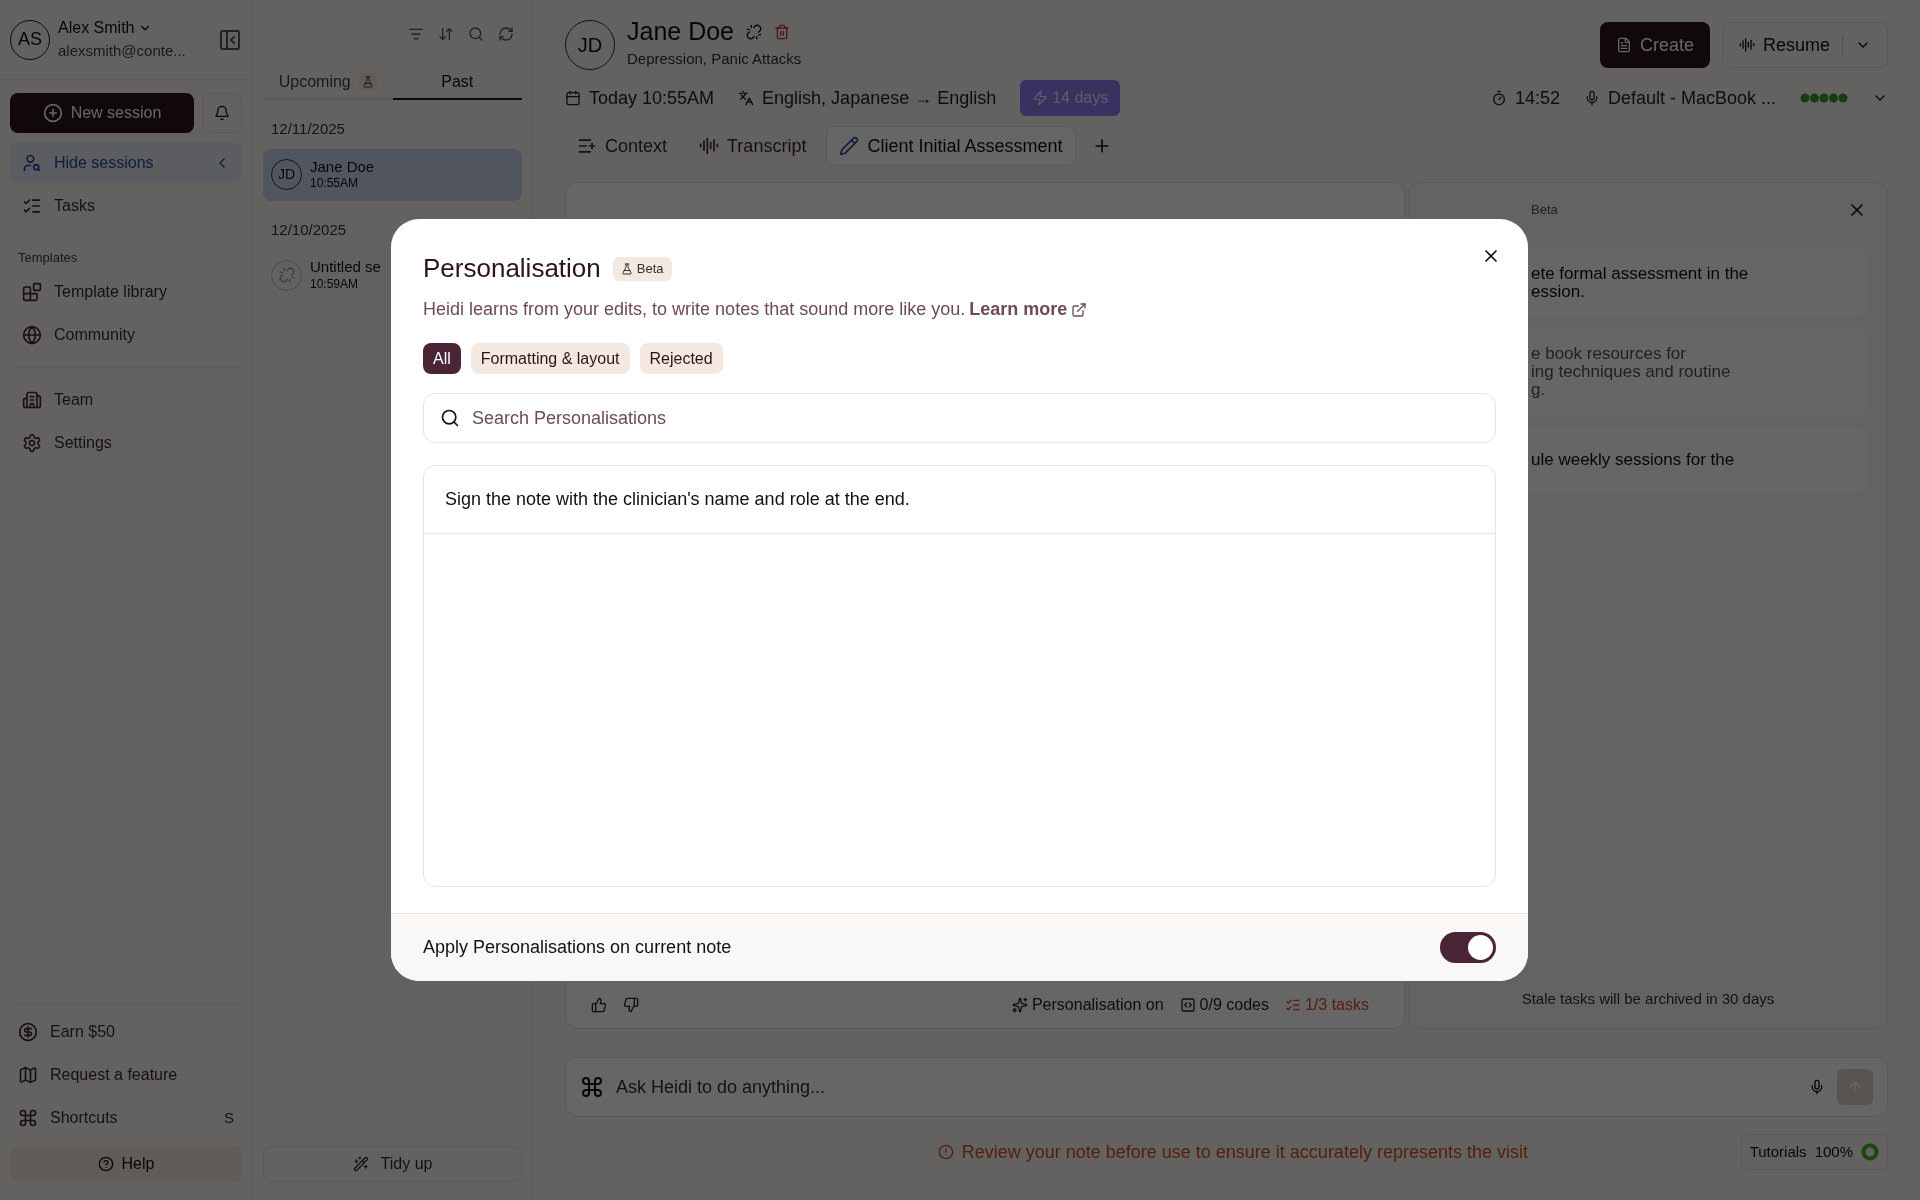 Image resolution: width=1920 pixels, height=1200 pixels. I want to click on session-time: 10:59AM, so click(335, 284).